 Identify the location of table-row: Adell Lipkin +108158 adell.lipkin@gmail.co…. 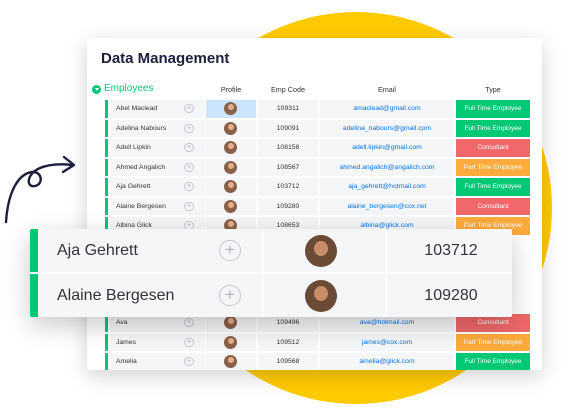
(314, 148).